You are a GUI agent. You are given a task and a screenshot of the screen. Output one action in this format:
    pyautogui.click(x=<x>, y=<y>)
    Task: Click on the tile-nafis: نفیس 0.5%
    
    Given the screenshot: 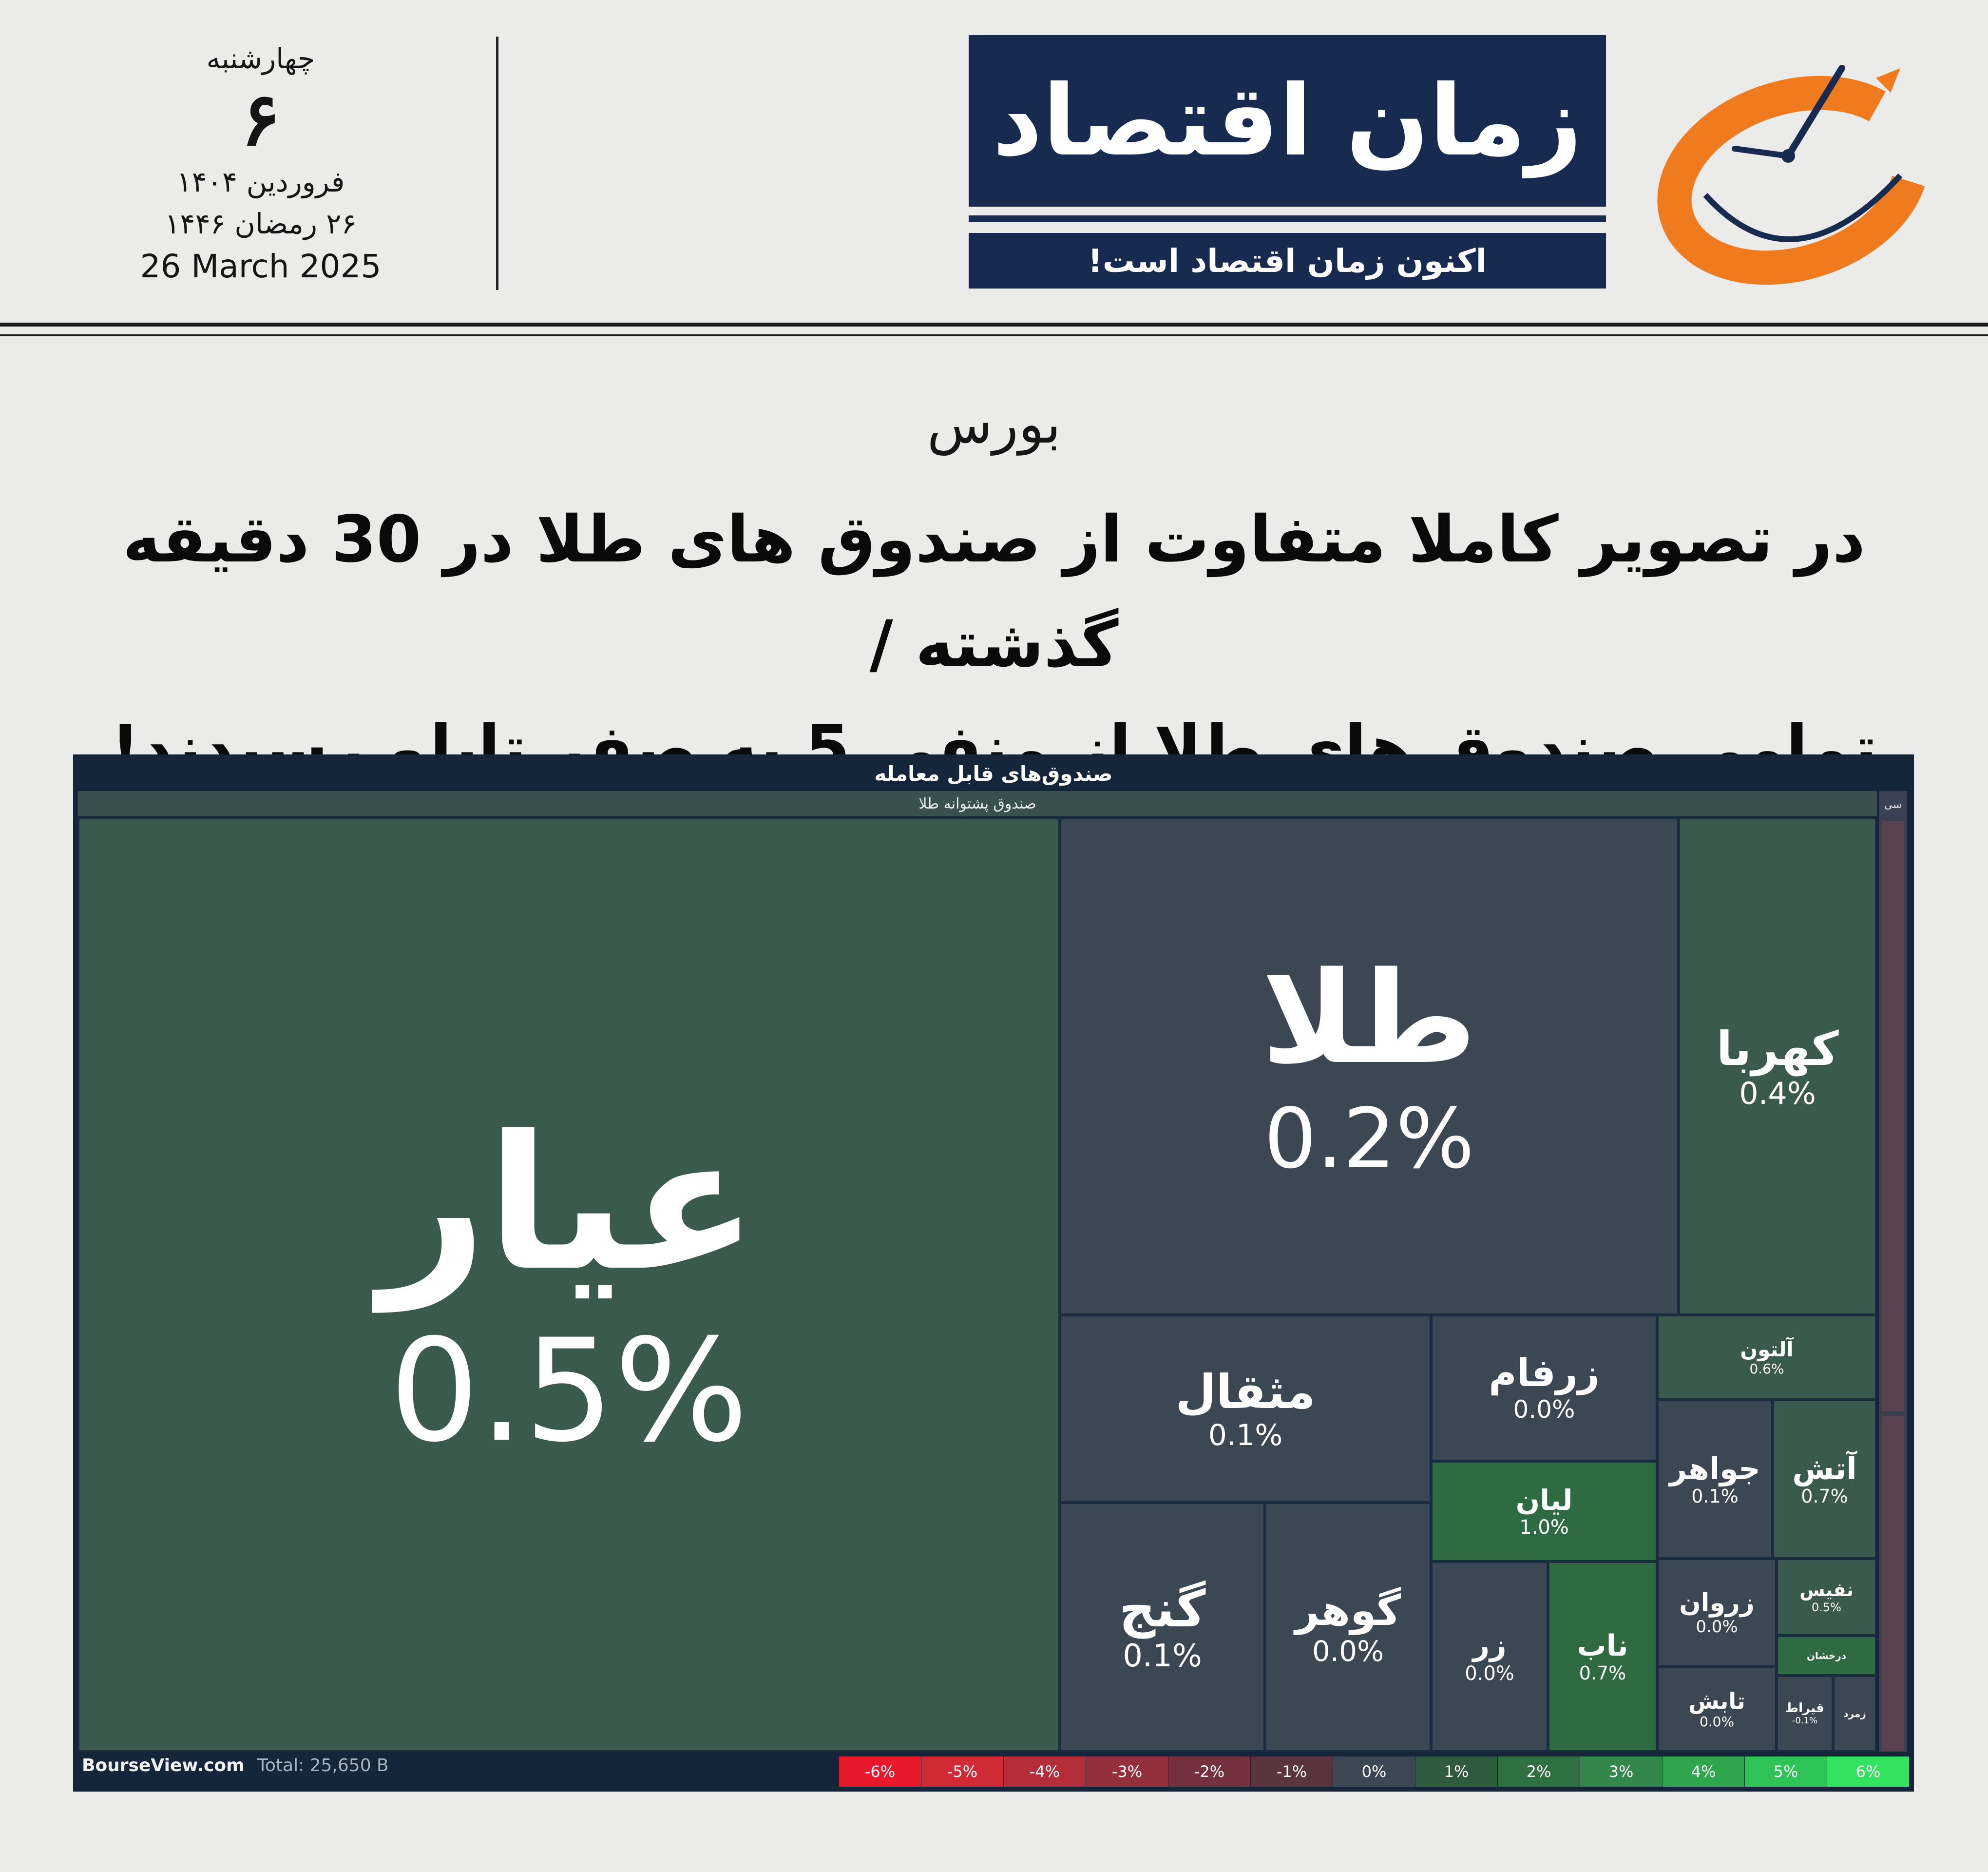 What is the action you would take?
    pyautogui.click(x=1826, y=1597)
    